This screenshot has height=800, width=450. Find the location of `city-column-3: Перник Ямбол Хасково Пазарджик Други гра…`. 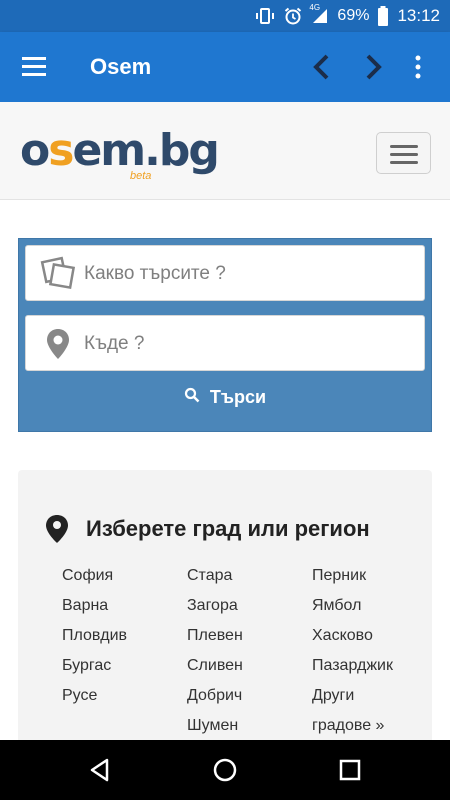

city-column-3: Перник Ямбол Хасково Пазарджик Други гра… is located at coordinates (374, 656).